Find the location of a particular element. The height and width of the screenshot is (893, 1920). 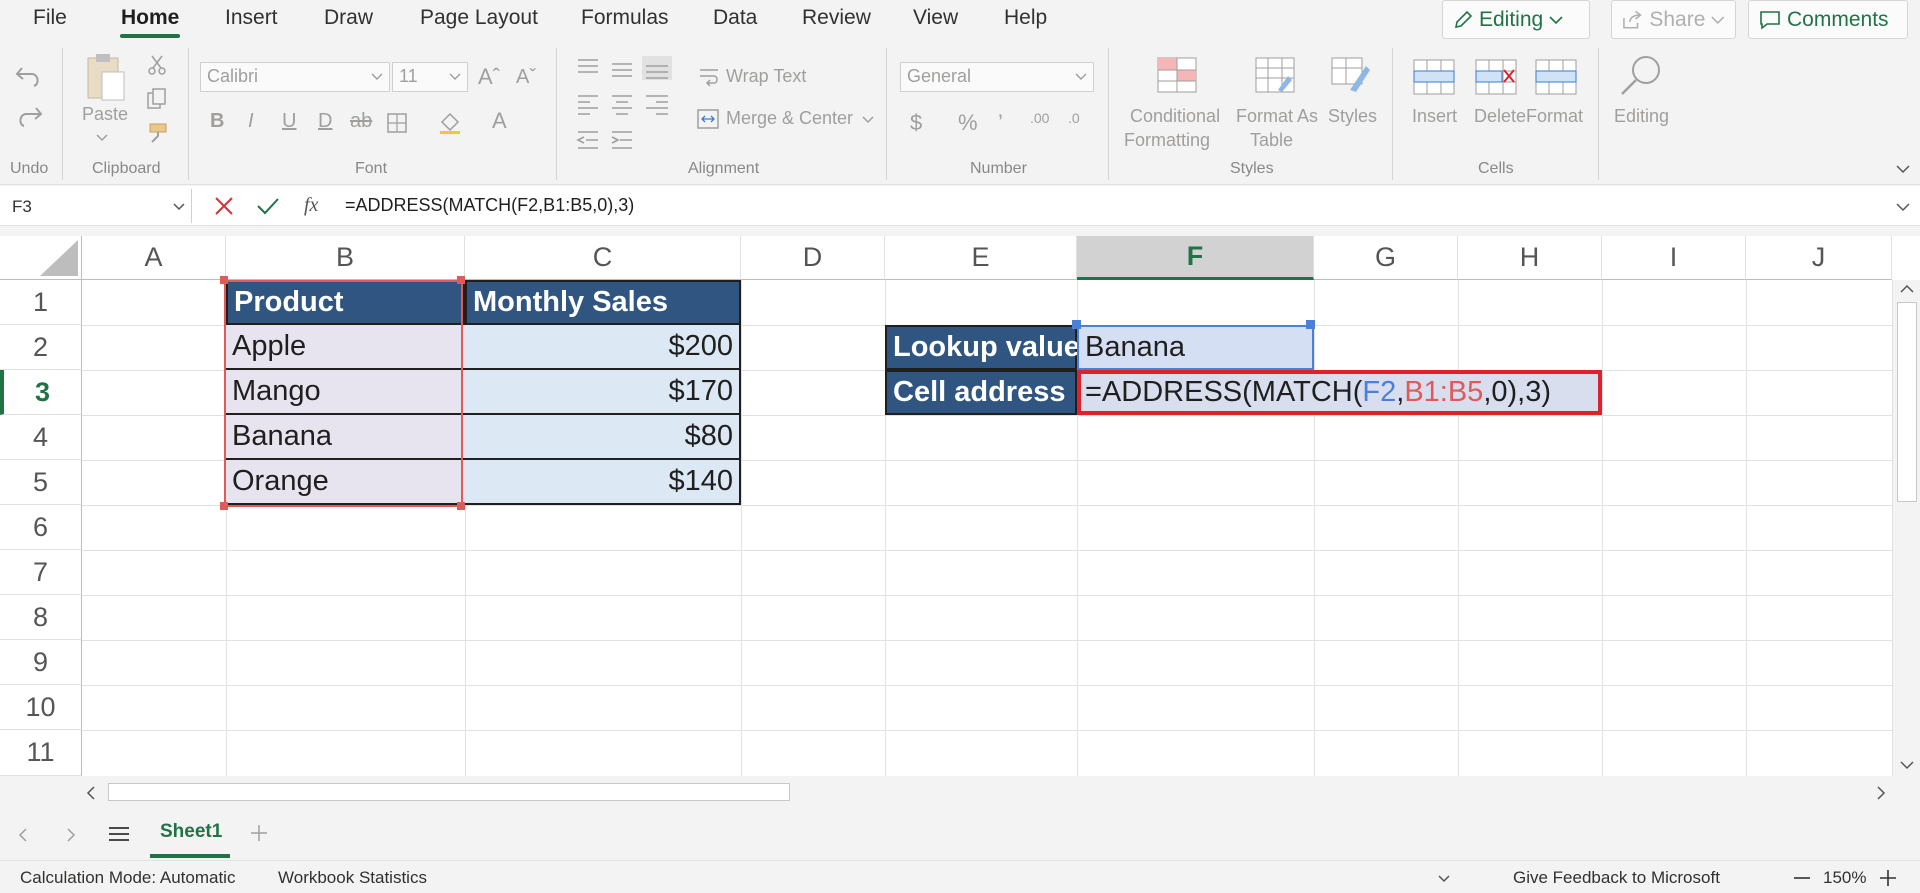

column-header-i: I is located at coordinates (1674, 258).